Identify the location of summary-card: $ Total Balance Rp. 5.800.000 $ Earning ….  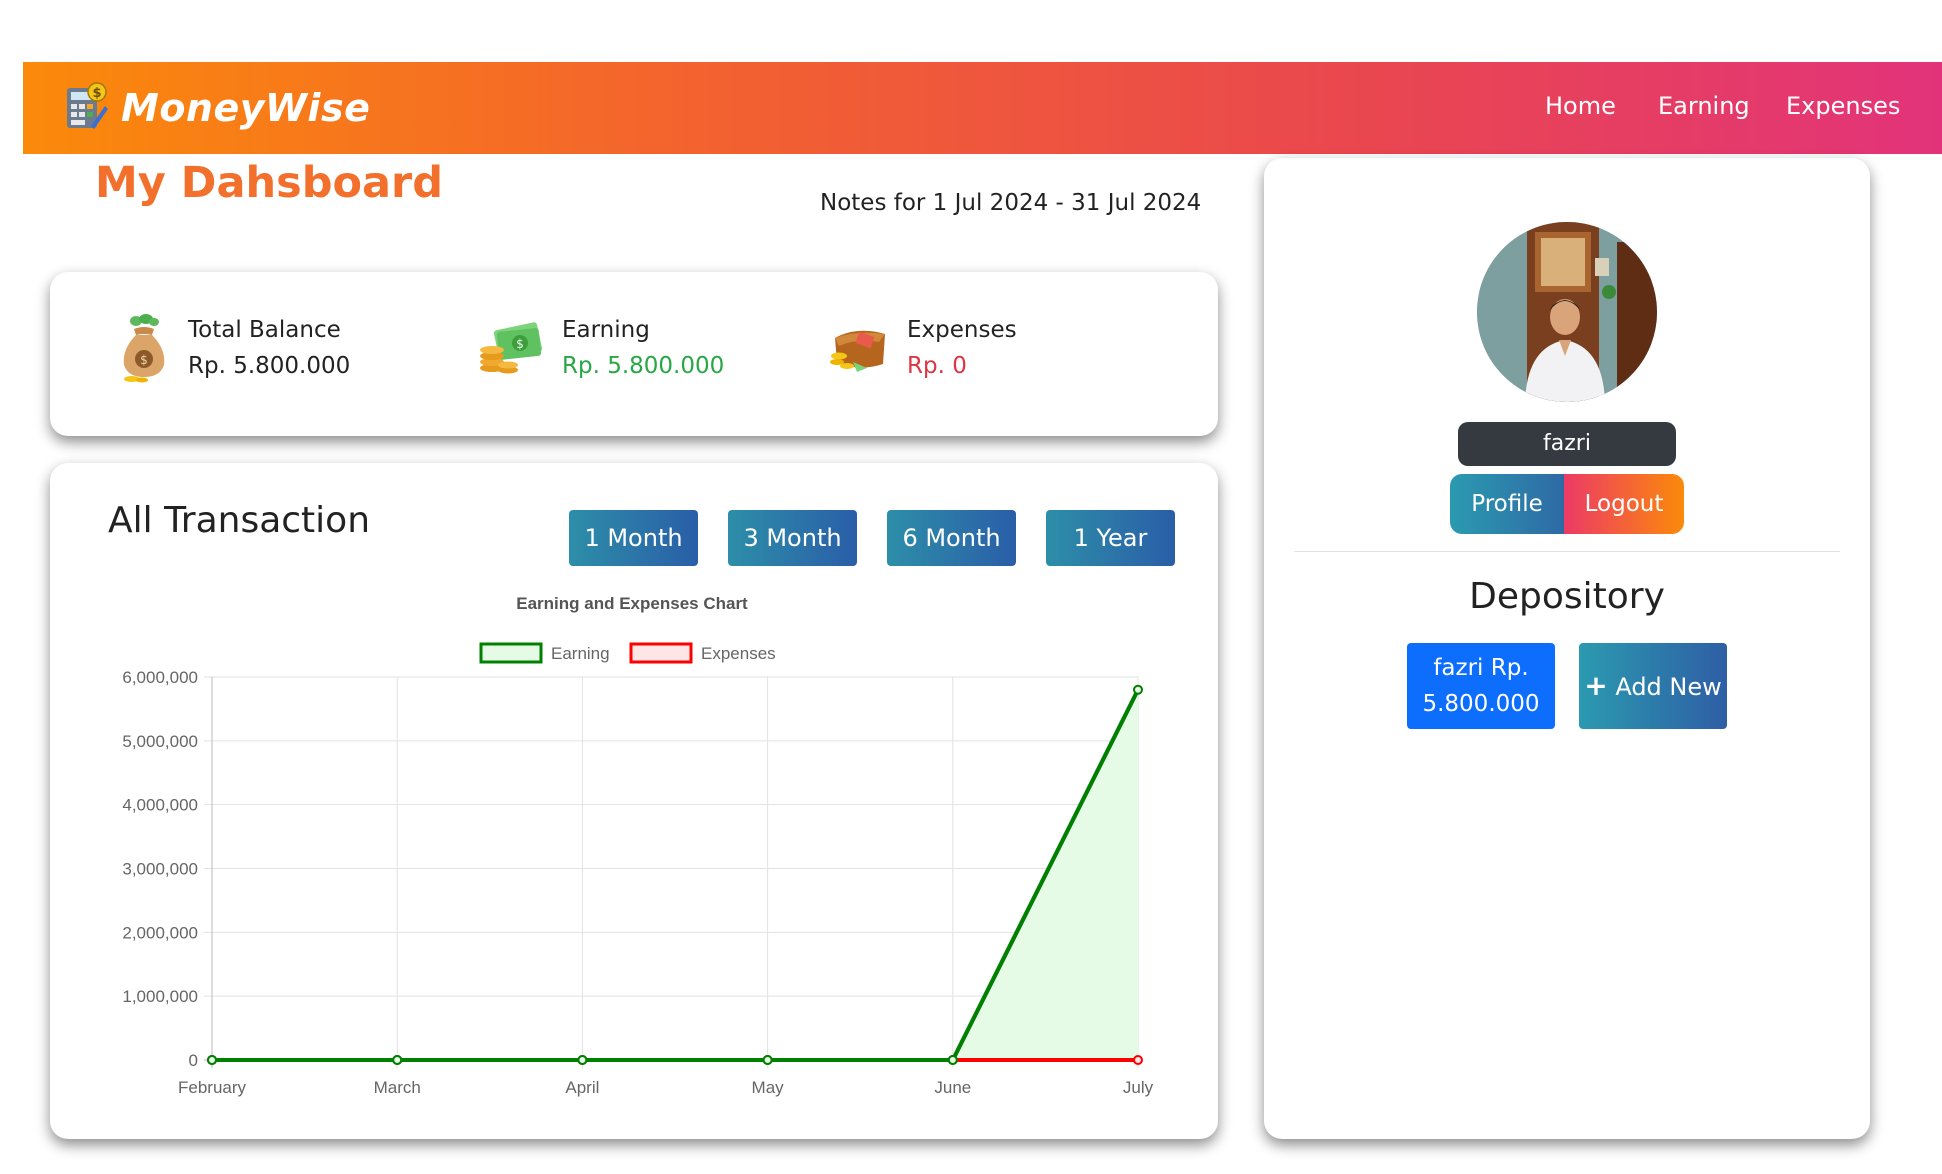
(634, 354).